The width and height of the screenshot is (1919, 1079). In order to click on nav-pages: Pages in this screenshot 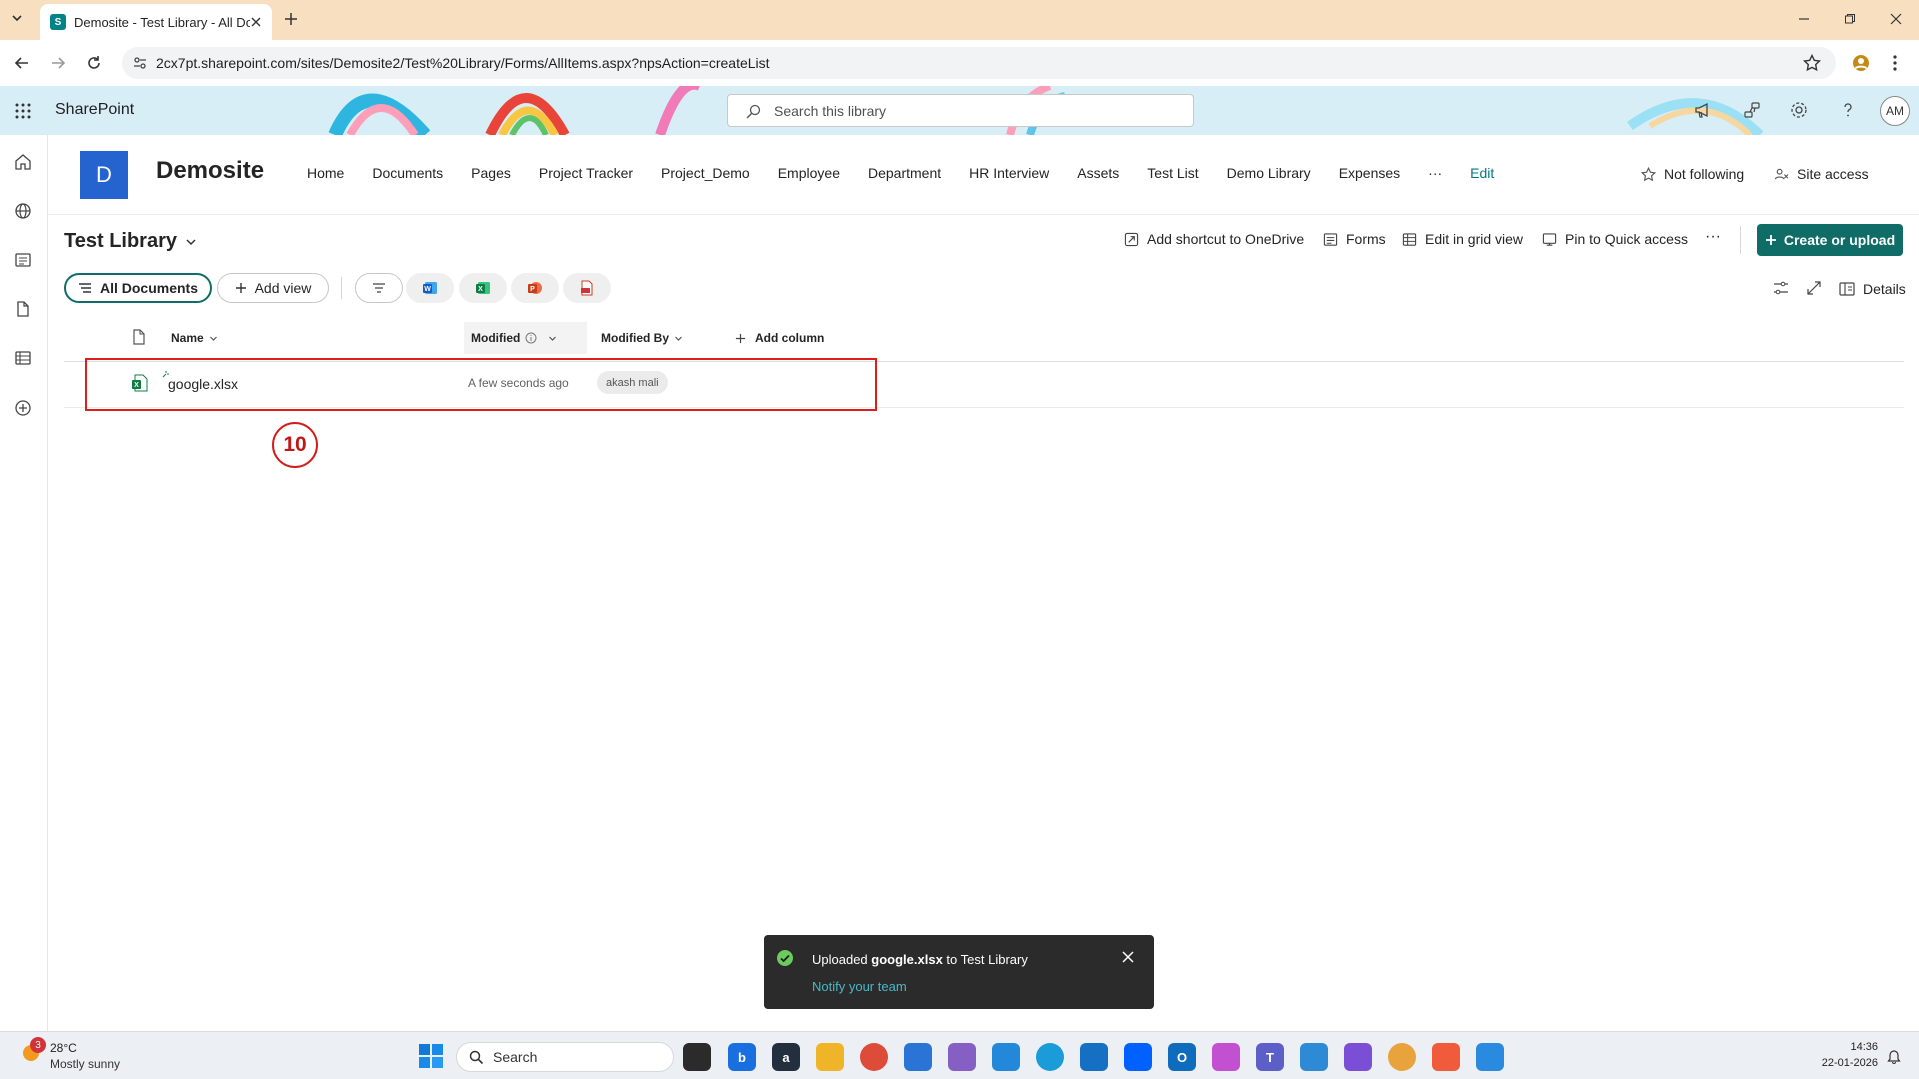, I will do `click(491, 173)`.